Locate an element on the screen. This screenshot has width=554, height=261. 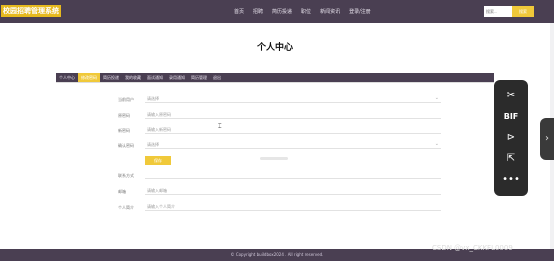
confirm-select: 请选择 is located at coordinates (293, 144).